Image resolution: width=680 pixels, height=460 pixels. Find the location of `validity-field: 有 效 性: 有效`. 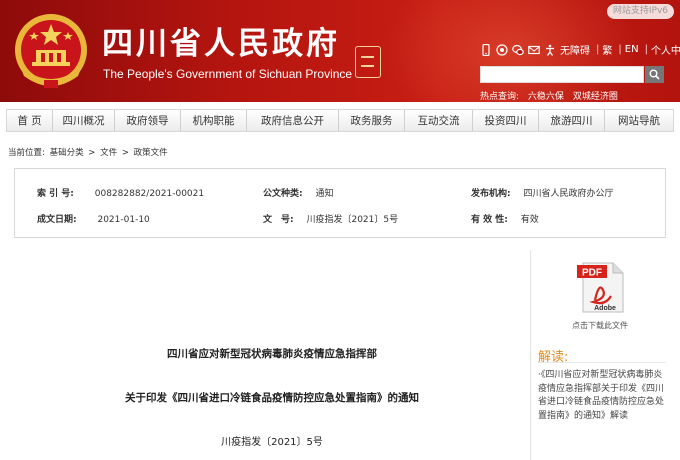

validity-field: 有 效 性: 有效 is located at coordinates (505, 218).